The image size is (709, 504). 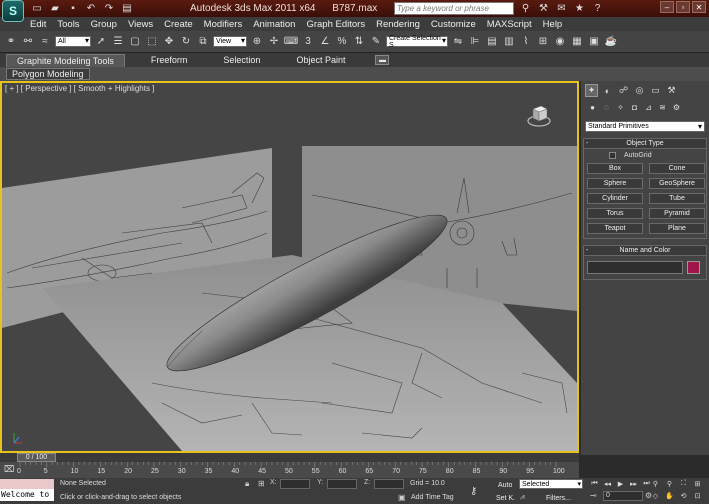 What do you see at coordinates (178, 24) in the screenshot?
I see `menu-create: Create` at bounding box center [178, 24].